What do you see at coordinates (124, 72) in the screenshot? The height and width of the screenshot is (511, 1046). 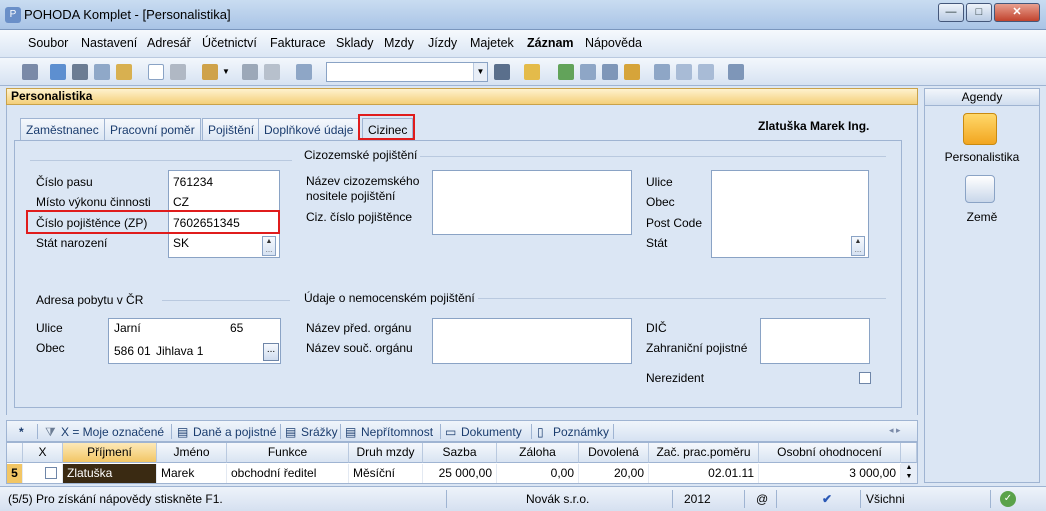 I see `export-icon` at bounding box center [124, 72].